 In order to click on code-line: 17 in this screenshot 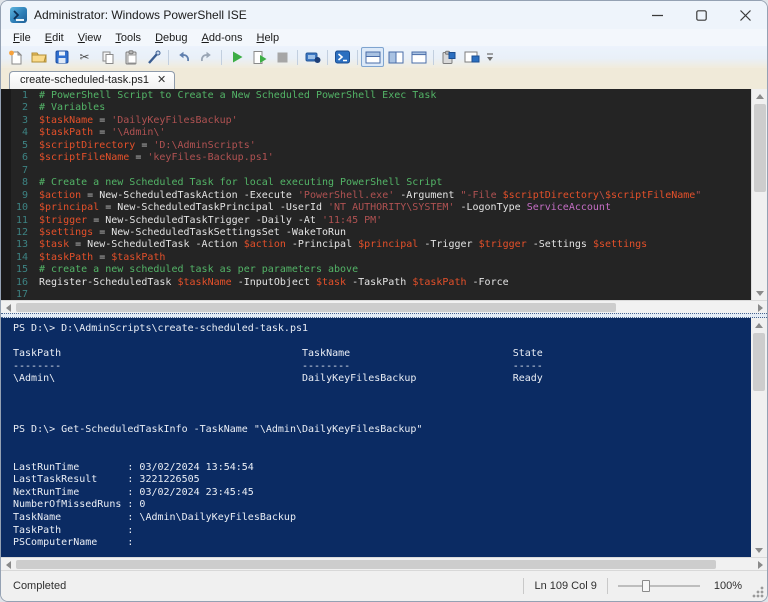, I will do `click(381, 294)`.